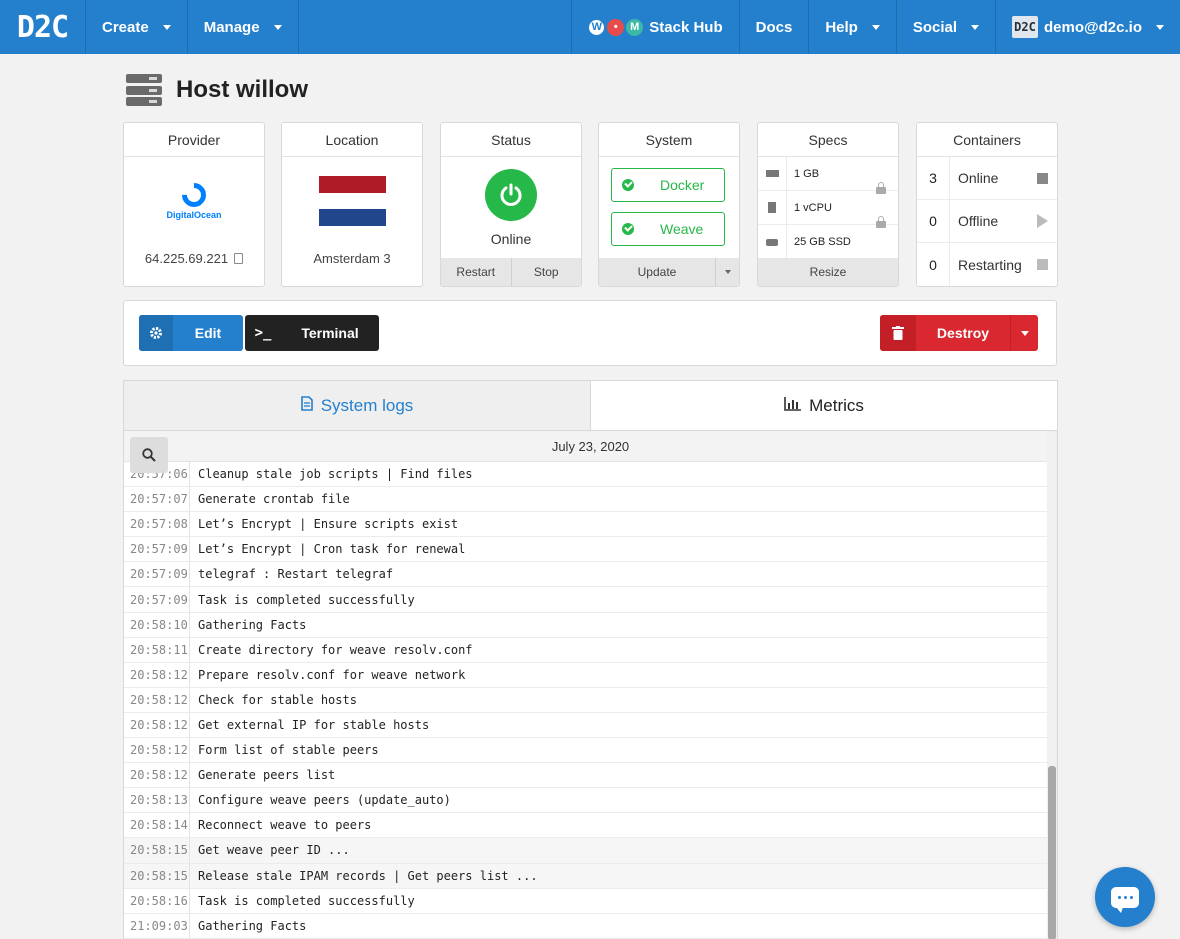 Image resolution: width=1180 pixels, height=939 pixels. I want to click on restart-button: Restart, so click(476, 272).